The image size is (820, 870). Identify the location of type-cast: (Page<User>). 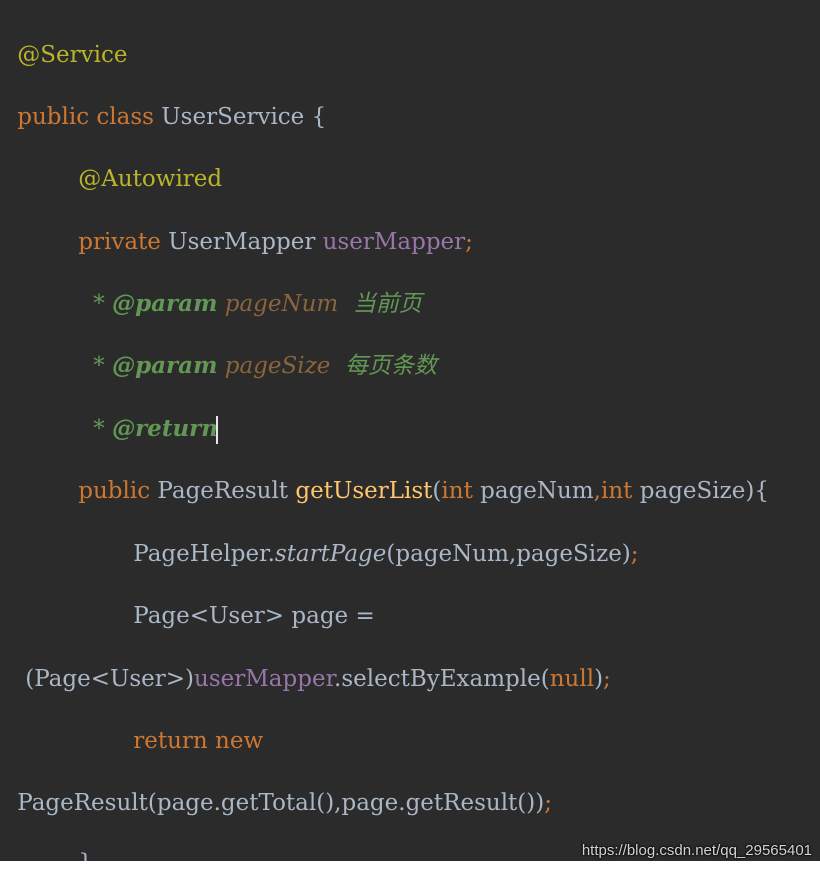
(110, 679).